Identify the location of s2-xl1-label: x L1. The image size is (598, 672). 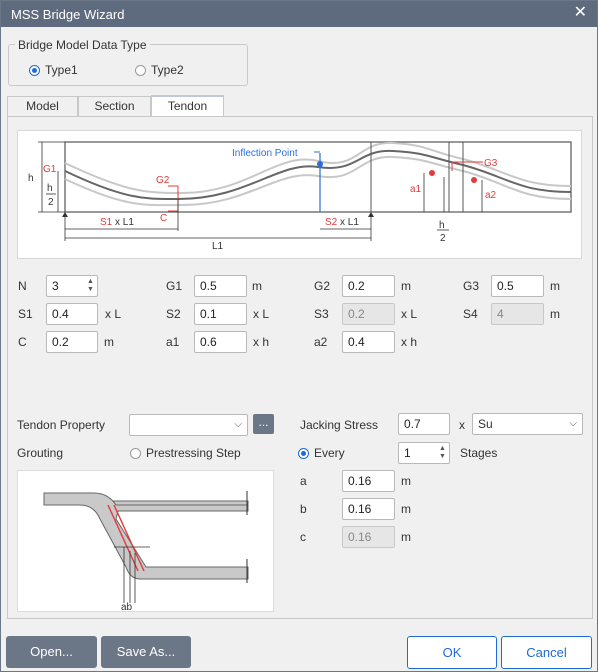
(349, 222).